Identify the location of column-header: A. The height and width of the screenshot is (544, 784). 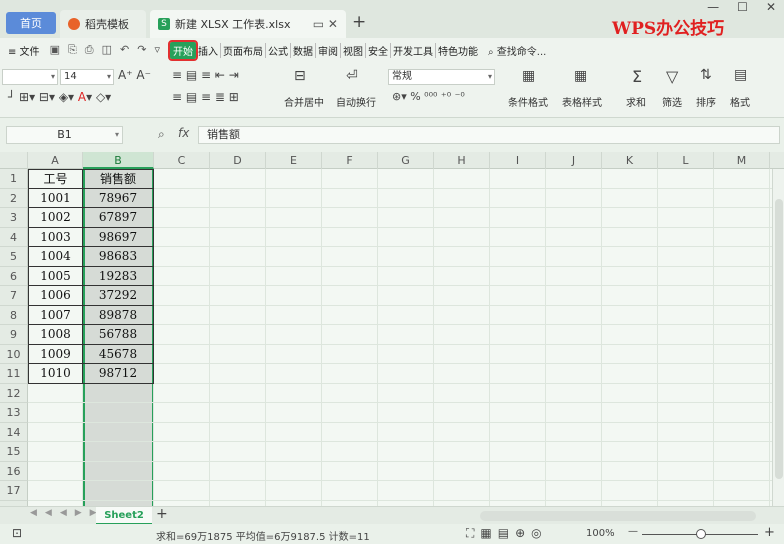
(55, 160).